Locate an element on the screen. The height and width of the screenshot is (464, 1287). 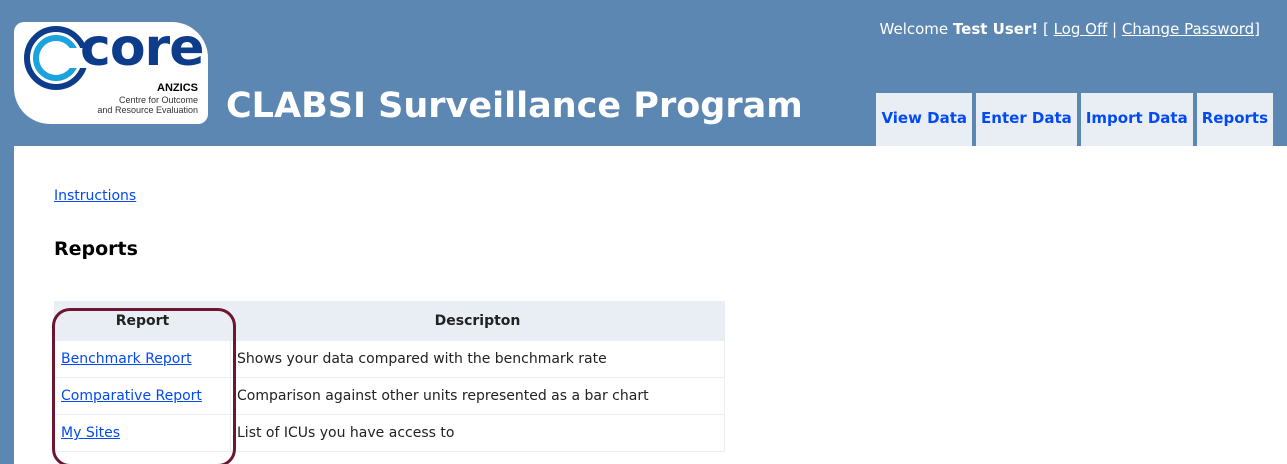
tab-enter-data: Enter Data is located at coordinates (1026, 119).